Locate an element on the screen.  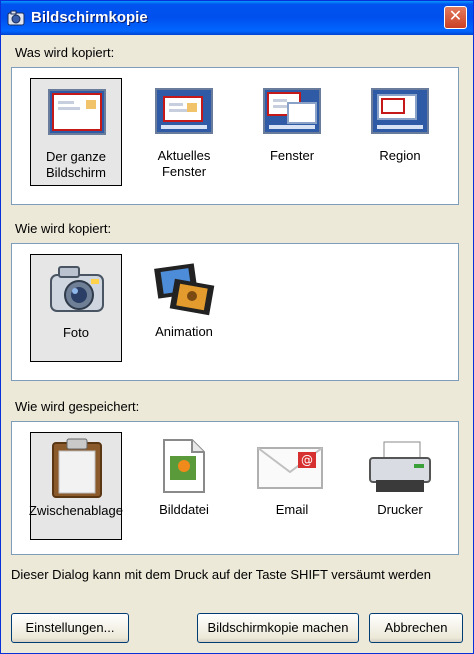
option-clipboard: Zwischenablage is located at coordinates (76, 486).